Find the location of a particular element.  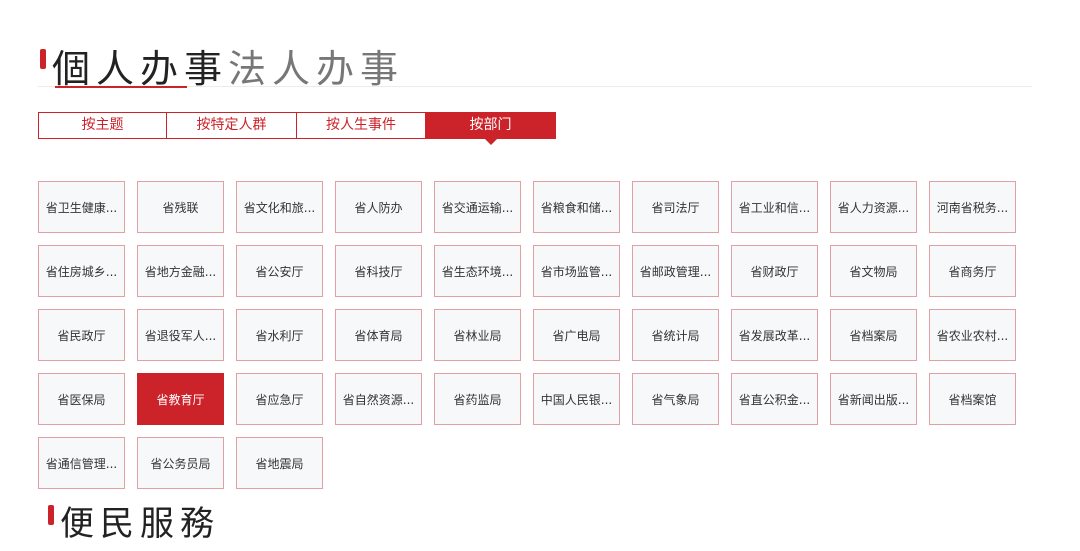

filter-tabs: 按主题 按特定人群 按人生事件 按部门 is located at coordinates (297, 128).